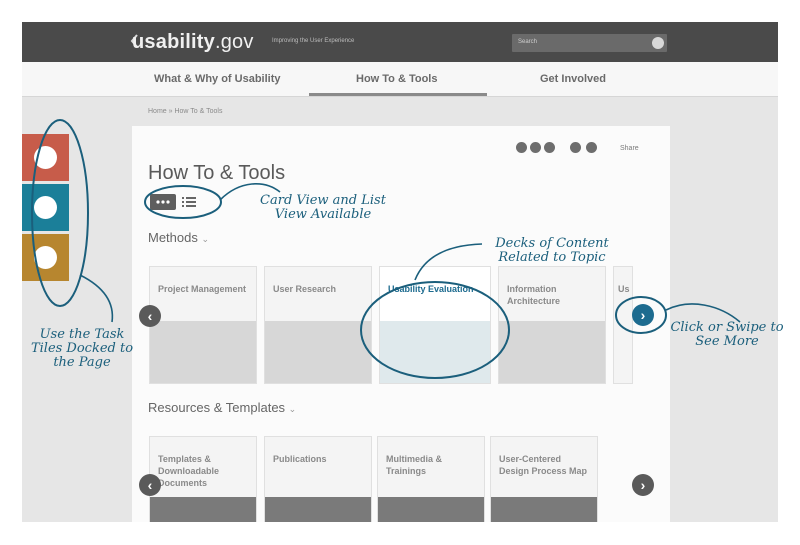  Describe the element at coordinates (398, 94) in the screenshot. I see `nav-active-indicator` at that location.